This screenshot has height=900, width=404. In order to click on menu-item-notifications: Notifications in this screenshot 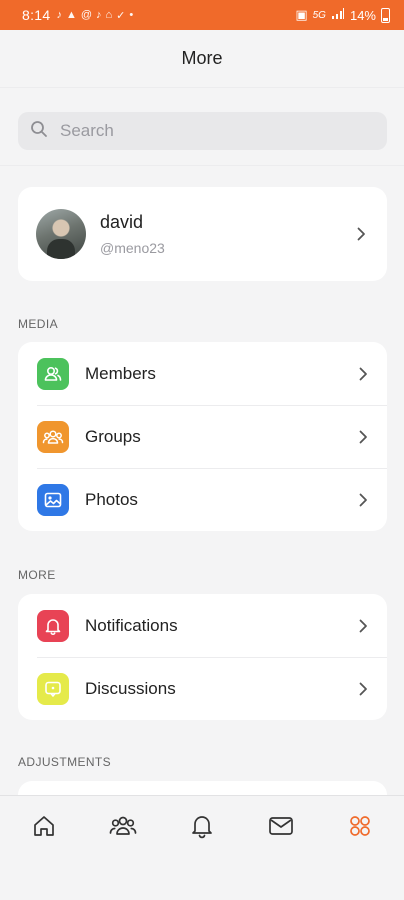, I will do `click(202, 625)`.